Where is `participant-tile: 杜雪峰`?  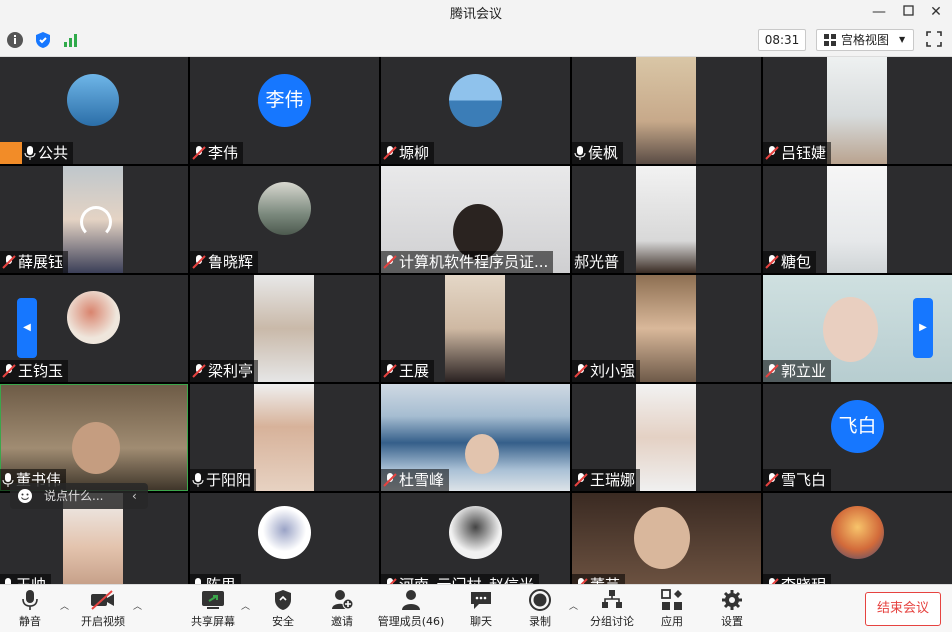 participant-tile: 杜雪峰 is located at coordinates (475, 437).